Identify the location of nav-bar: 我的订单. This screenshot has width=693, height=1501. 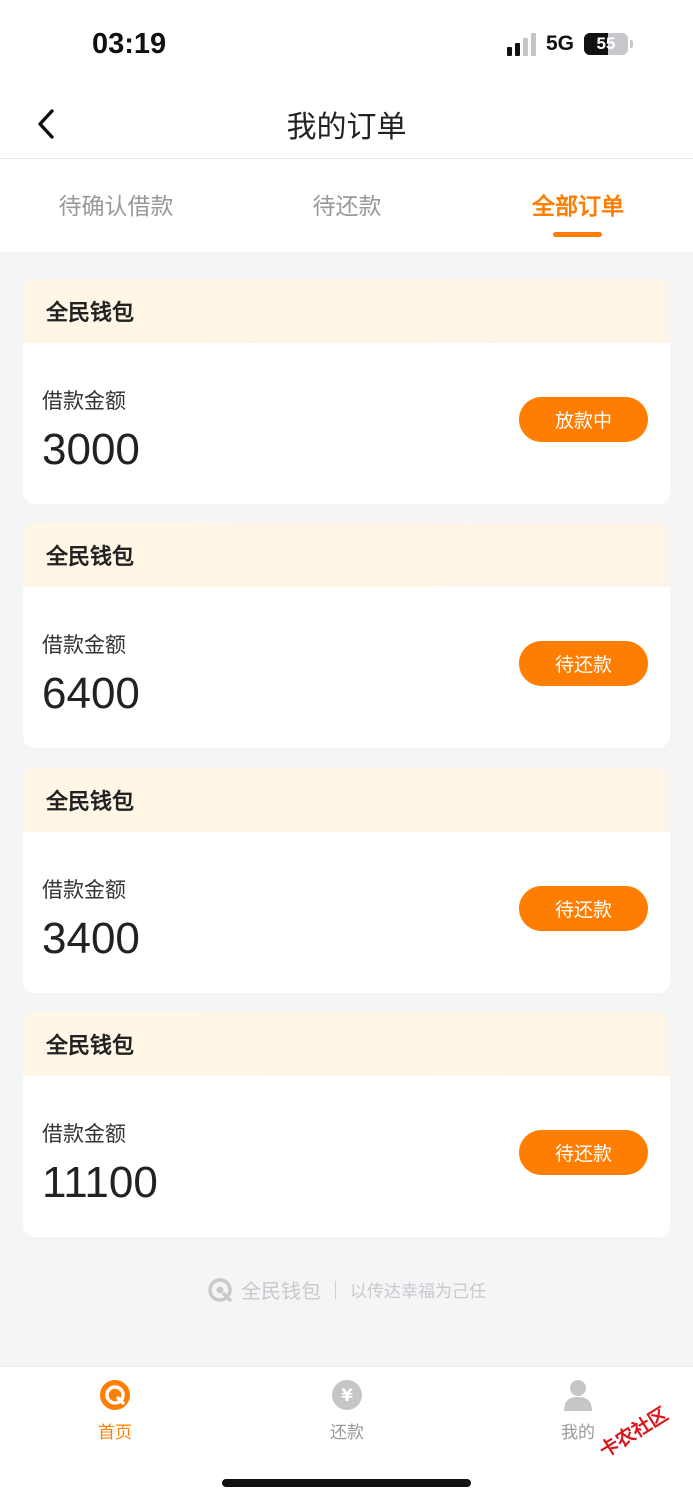
(346, 125).